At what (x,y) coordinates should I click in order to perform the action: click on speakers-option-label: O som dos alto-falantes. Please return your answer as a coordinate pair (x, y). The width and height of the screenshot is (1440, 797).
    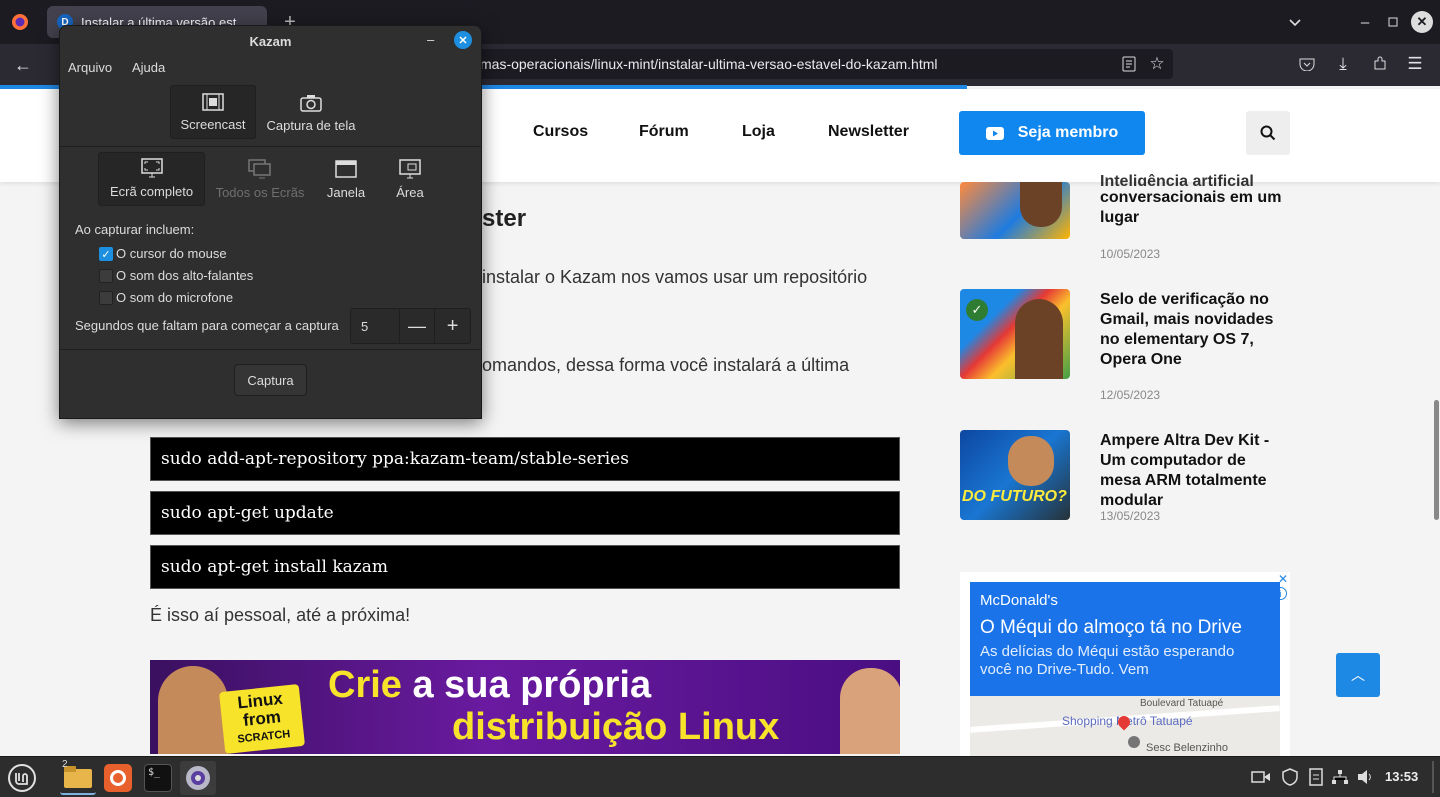
    Looking at the image, I should click on (184, 275).